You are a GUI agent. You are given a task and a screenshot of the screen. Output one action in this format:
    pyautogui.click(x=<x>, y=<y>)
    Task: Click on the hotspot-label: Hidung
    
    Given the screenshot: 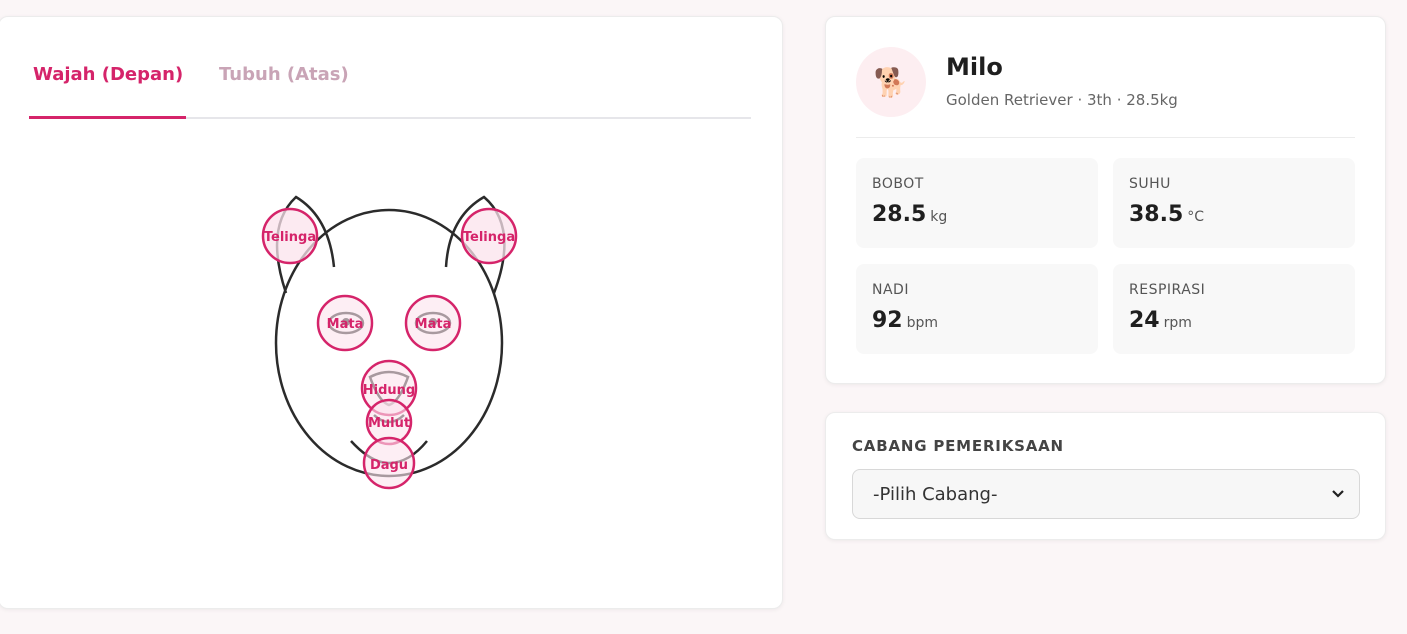 What is the action you would take?
    pyautogui.click(x=389, y=390)
    